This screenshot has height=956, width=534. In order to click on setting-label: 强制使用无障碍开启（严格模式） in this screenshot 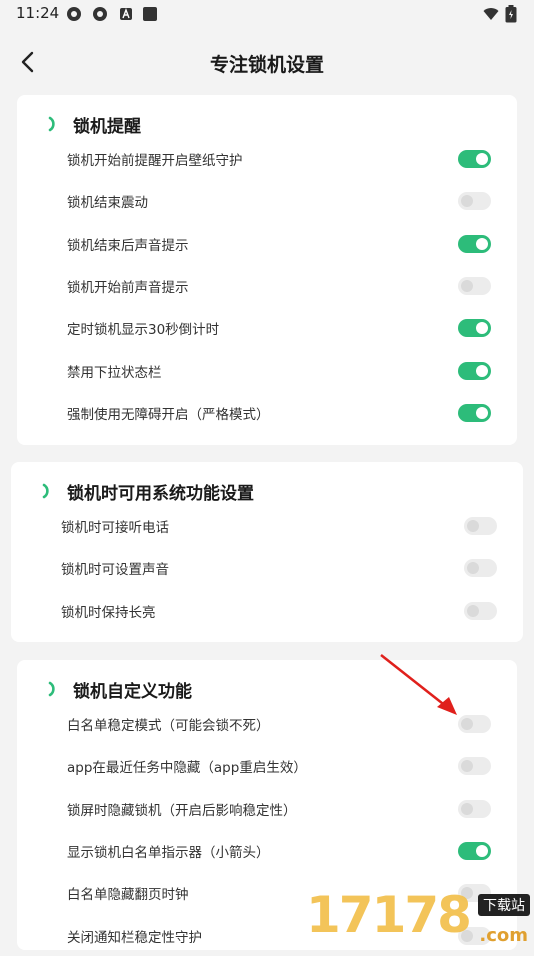, I will do `click(168, 414)`.